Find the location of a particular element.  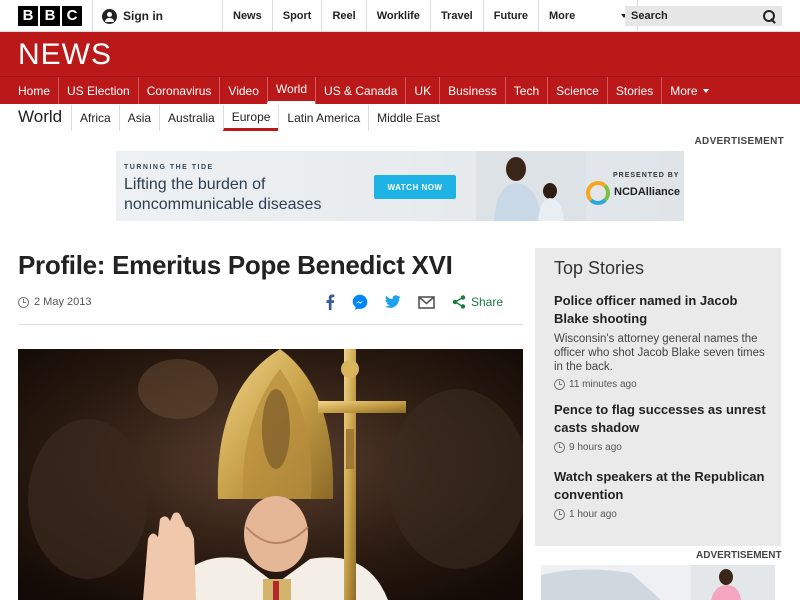

header-divider is located at coordinates (92, 16).